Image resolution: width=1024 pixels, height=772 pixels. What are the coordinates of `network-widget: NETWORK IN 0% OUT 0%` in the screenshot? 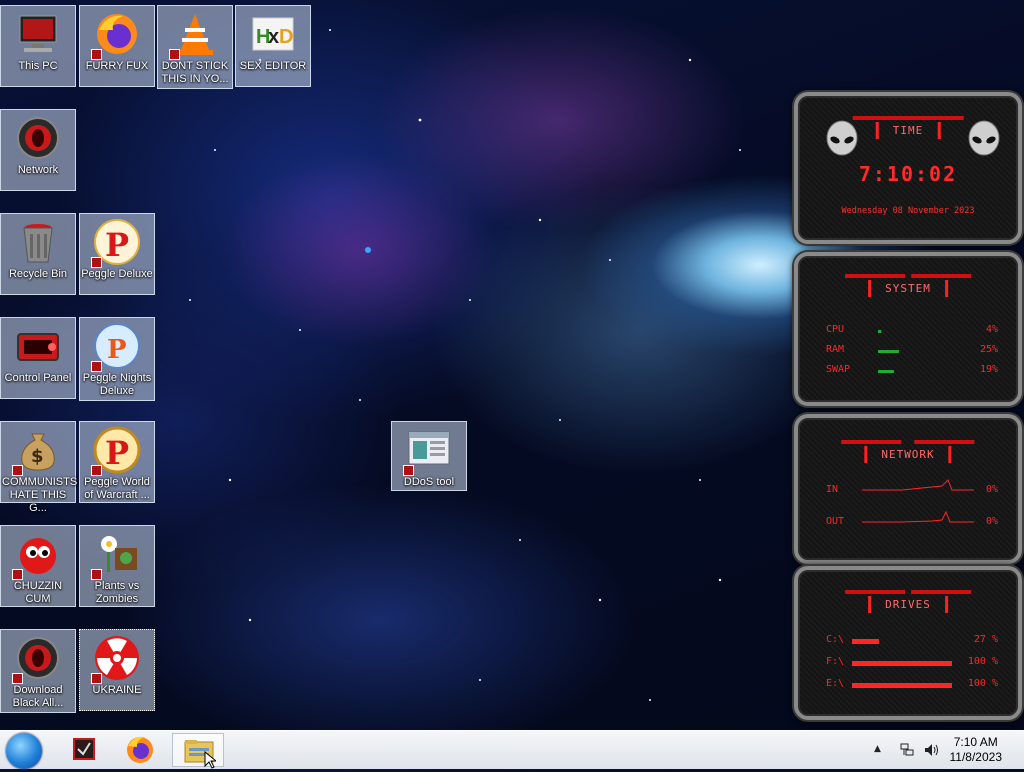 It's located at (908, 489).